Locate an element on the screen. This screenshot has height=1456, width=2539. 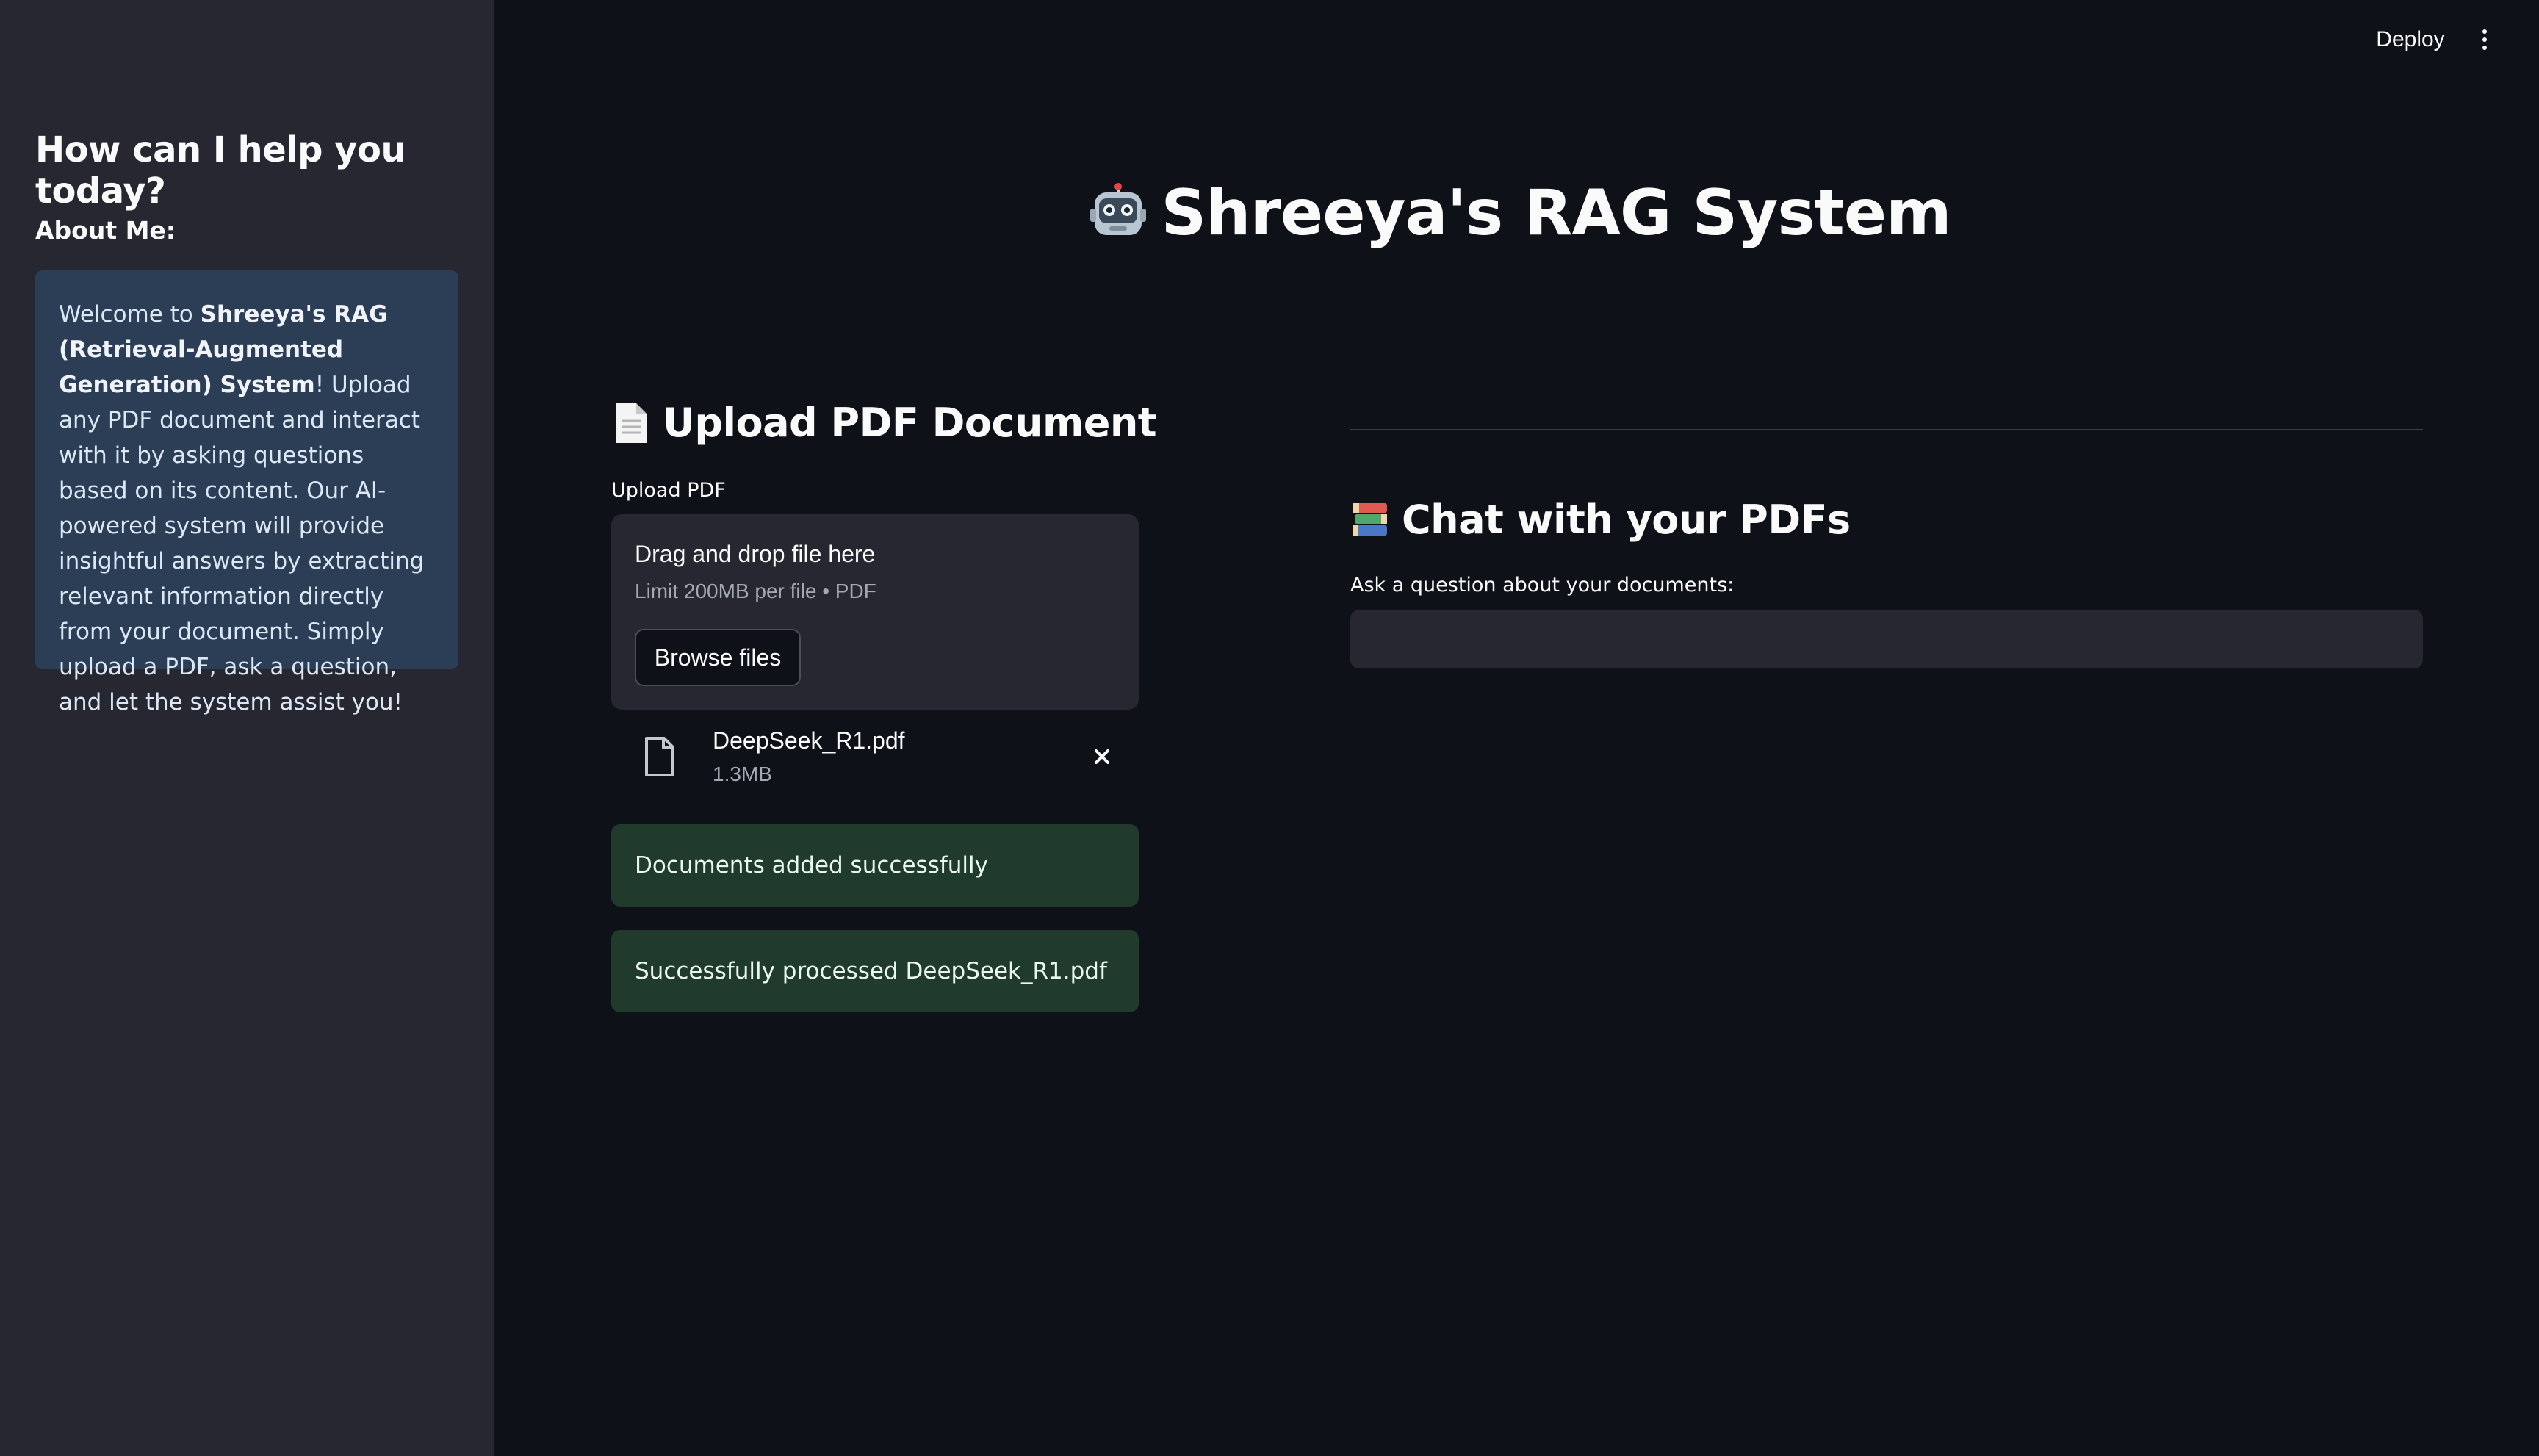
browse-files-button: Browse files is located at coordinates (718, 657).